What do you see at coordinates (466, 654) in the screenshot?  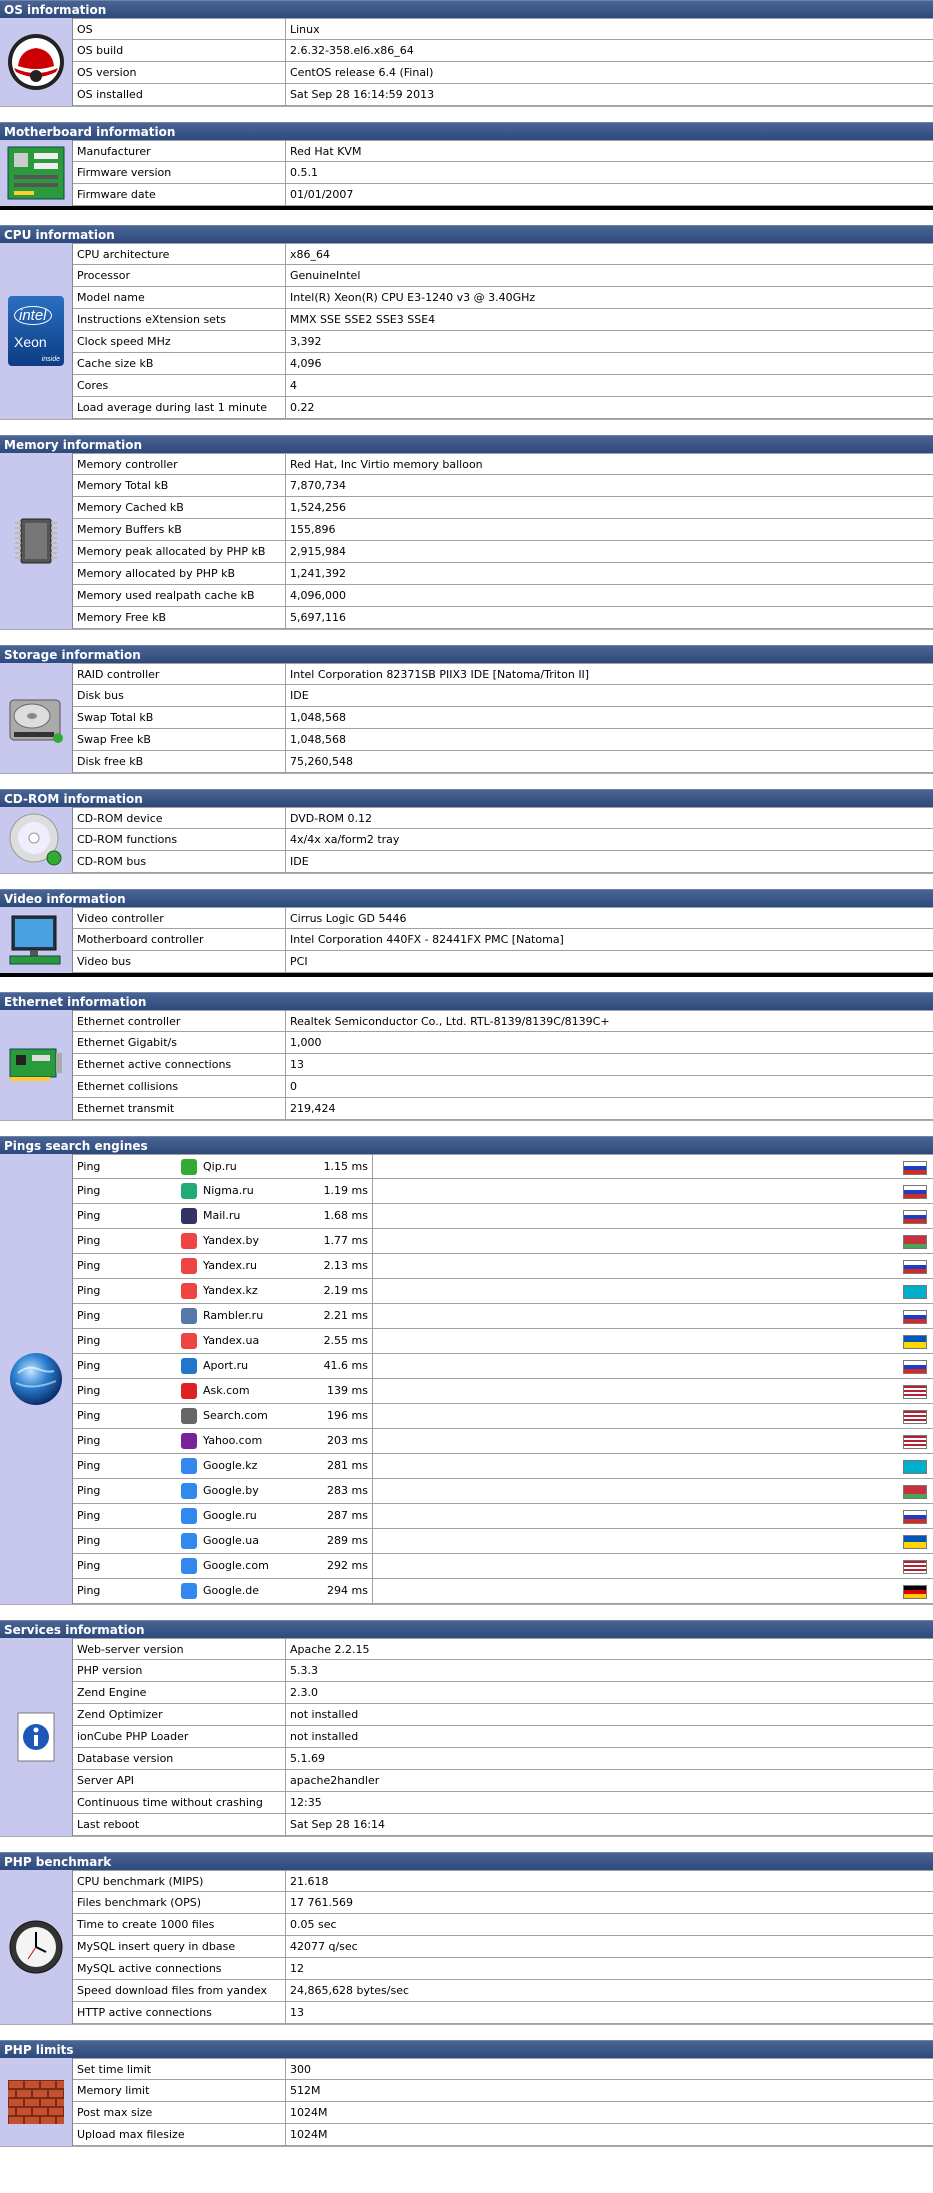 I see `storage-section-title: Storage information` at bounding box center [466, 654].